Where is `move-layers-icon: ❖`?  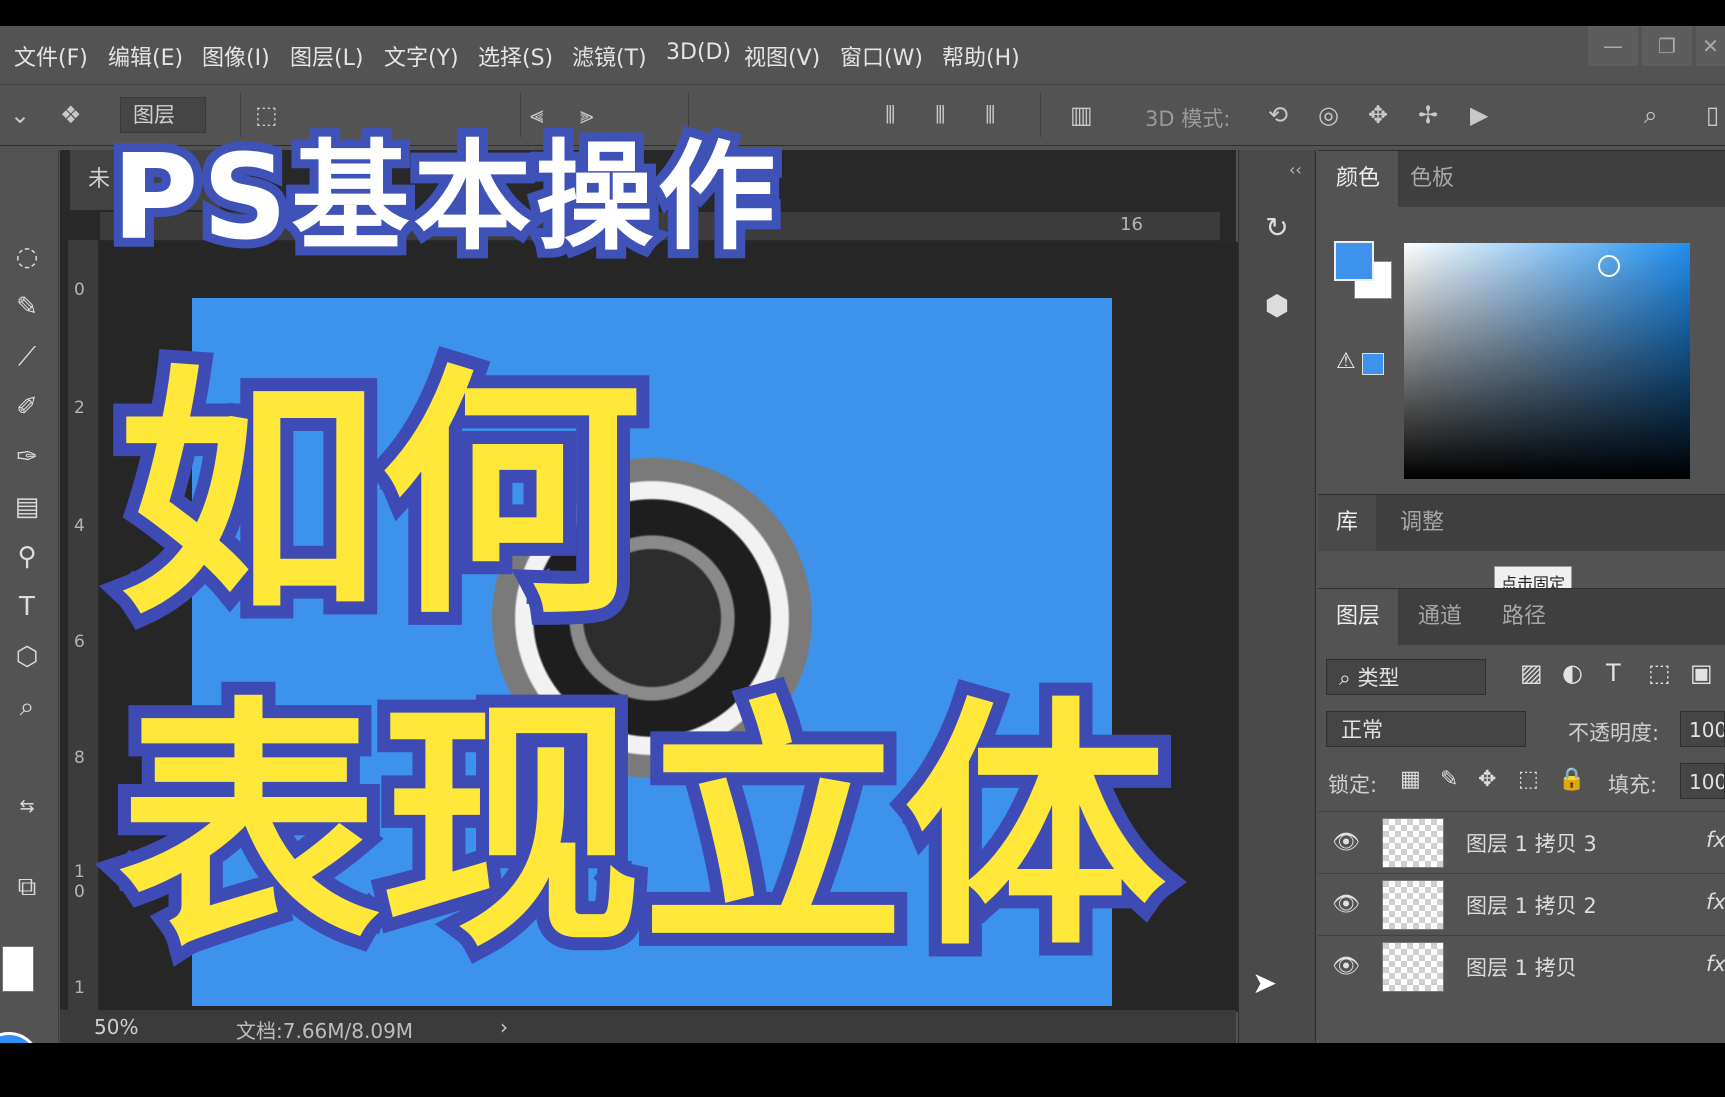 move-layers-icon: ❖ is located at coordinates (71, 115).